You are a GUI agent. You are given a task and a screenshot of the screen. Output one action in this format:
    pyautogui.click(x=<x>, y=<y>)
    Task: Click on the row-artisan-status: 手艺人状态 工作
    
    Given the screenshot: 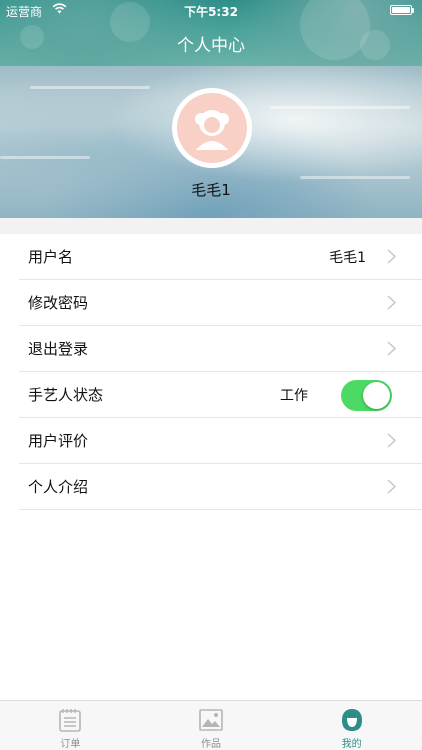 What is the action you would take?
    pyautogui.click(x=220, y=395)
    